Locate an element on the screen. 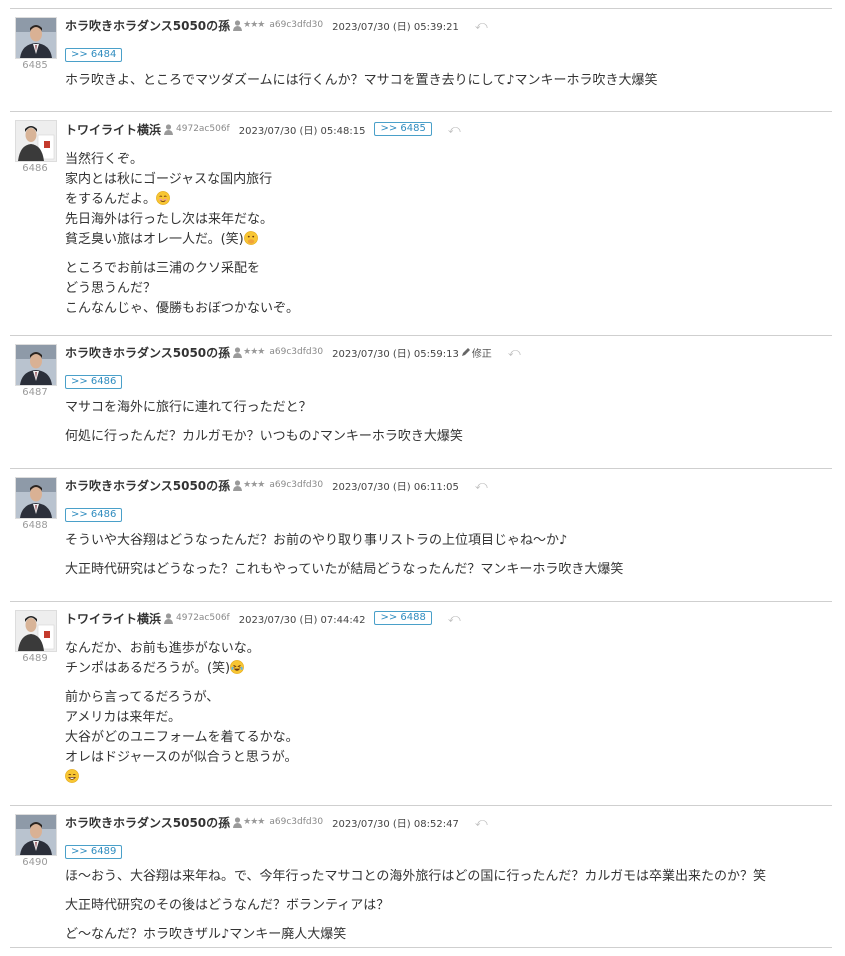  post-text: をするんだよ。 is located at coordinates (111, 199).